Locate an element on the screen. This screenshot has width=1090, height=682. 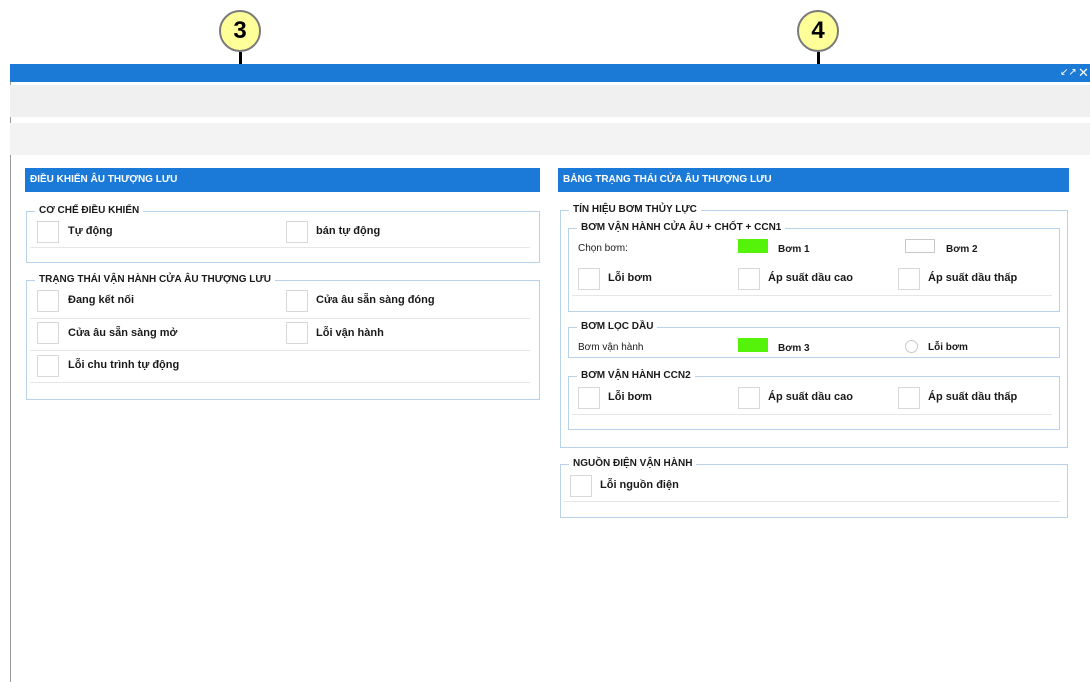
ccn2-oil-high-label: Áp suất dầu cao is located at coordinates (810, 397).